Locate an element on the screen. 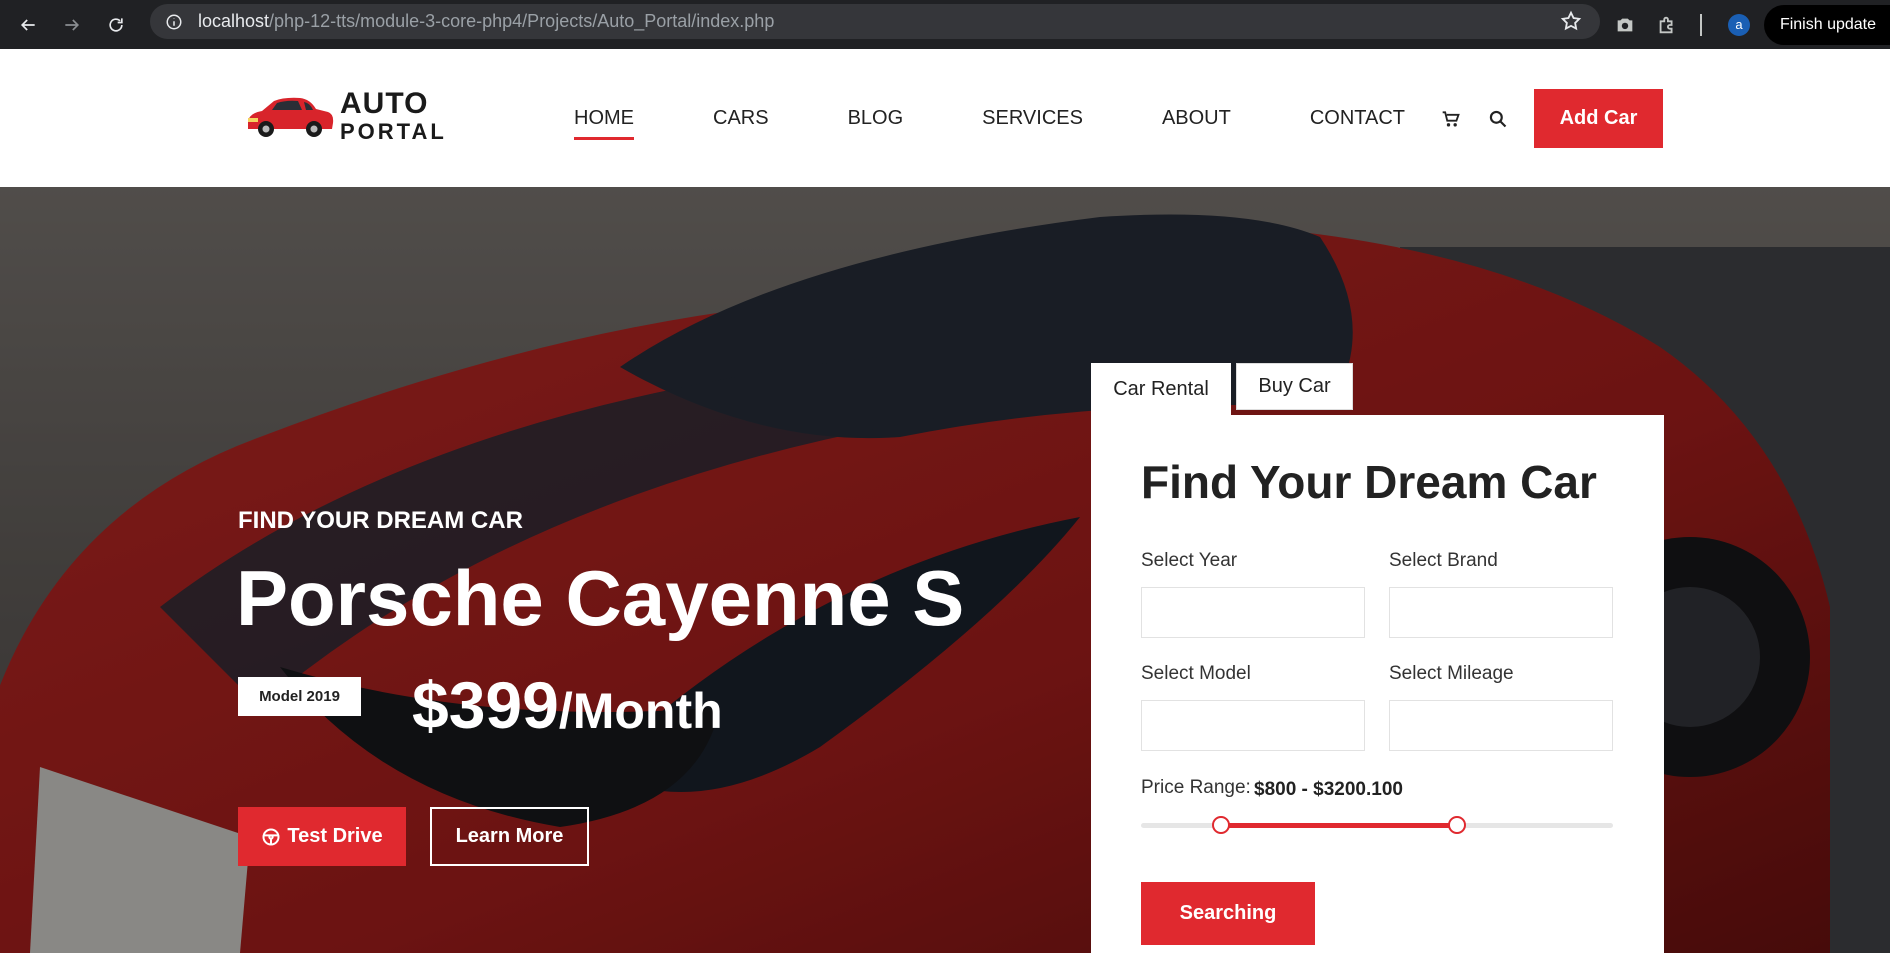 Image resolution: width=1890 pixels, height=953 pixels. main-nav: HOME CARS BLOG SERVICES ABOUT CONTACT is located at coordinates (989, 123).